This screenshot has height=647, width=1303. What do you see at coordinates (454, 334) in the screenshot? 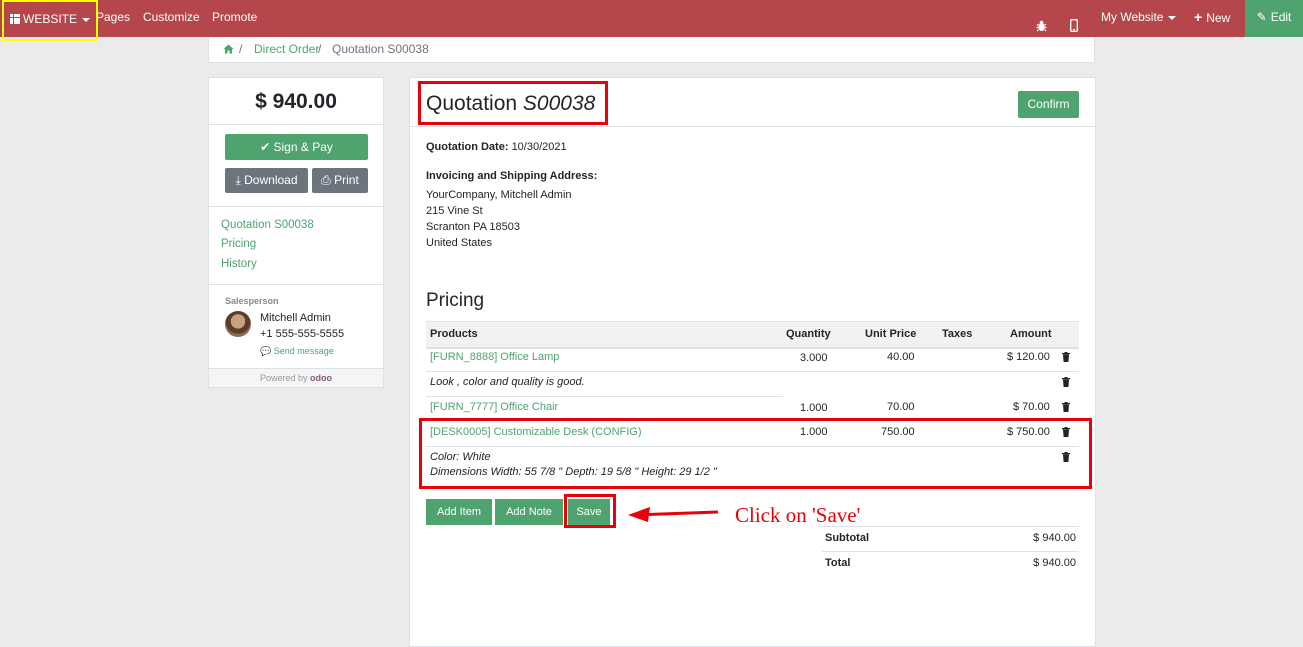
I see `header-products: Products` at bounding box center [454, 334].